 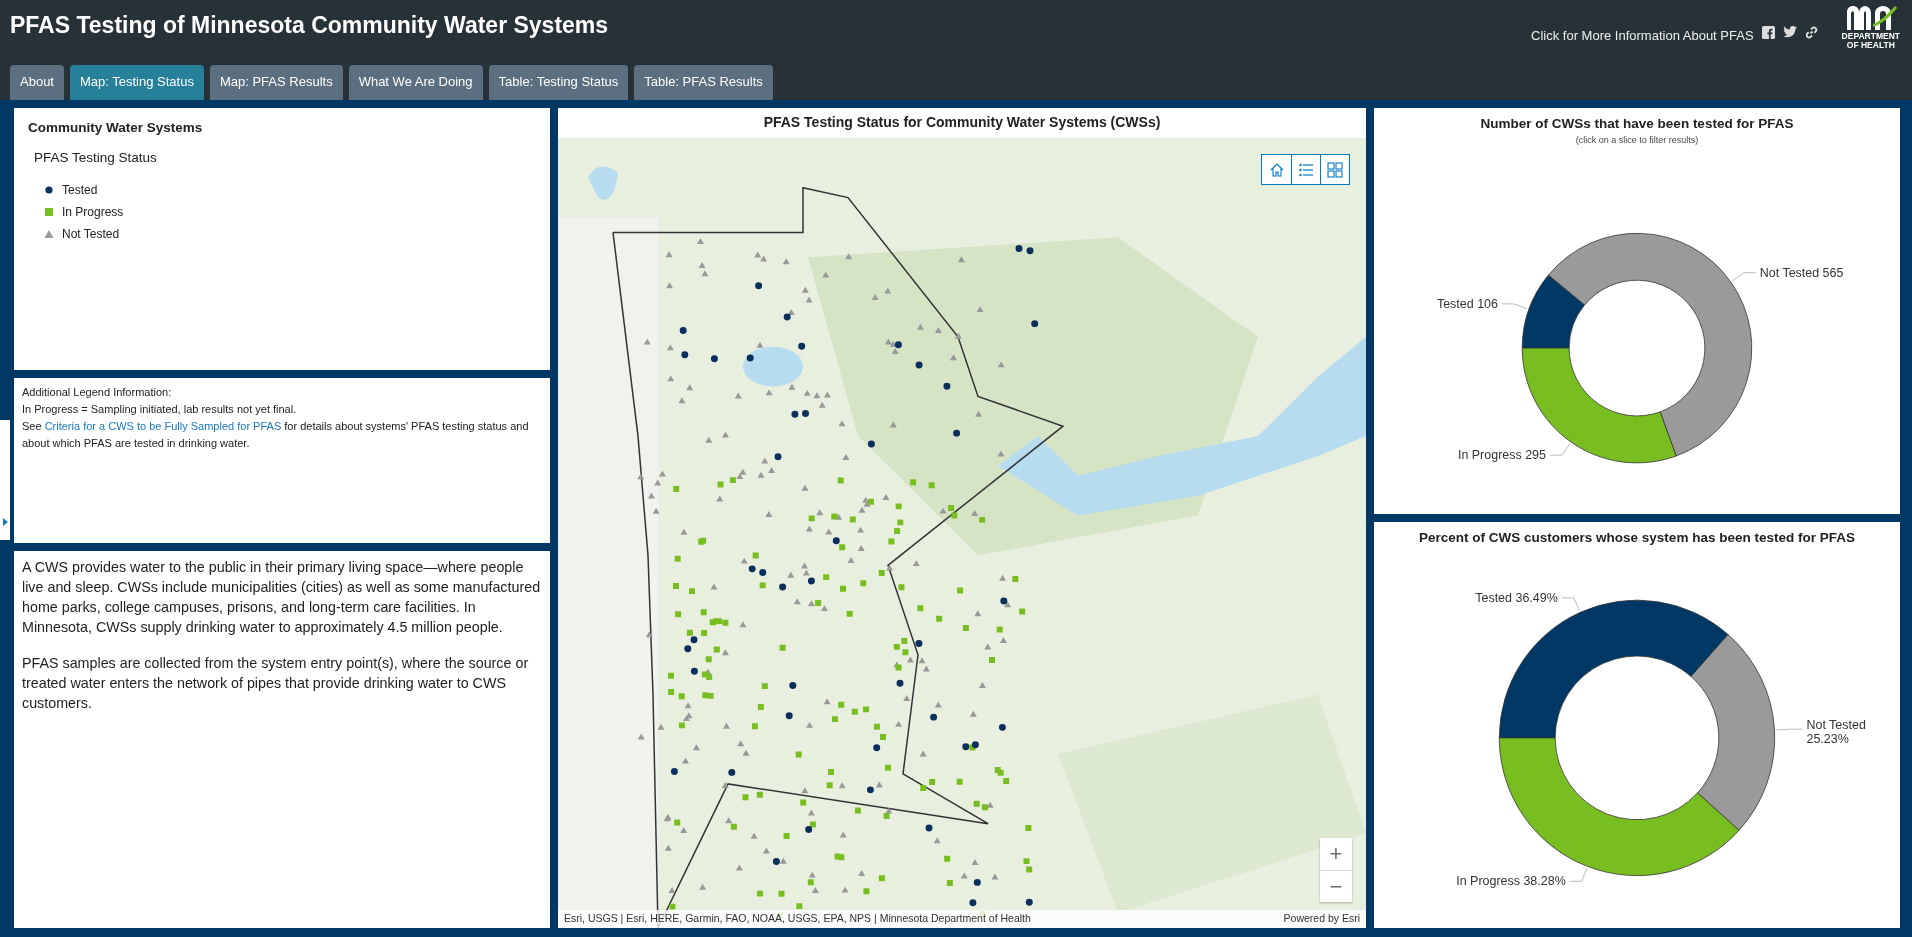 What do you see at coordinates (1335, 169) in the screenshot?
I see `grid-icon` at bounding box center [1335, 169].